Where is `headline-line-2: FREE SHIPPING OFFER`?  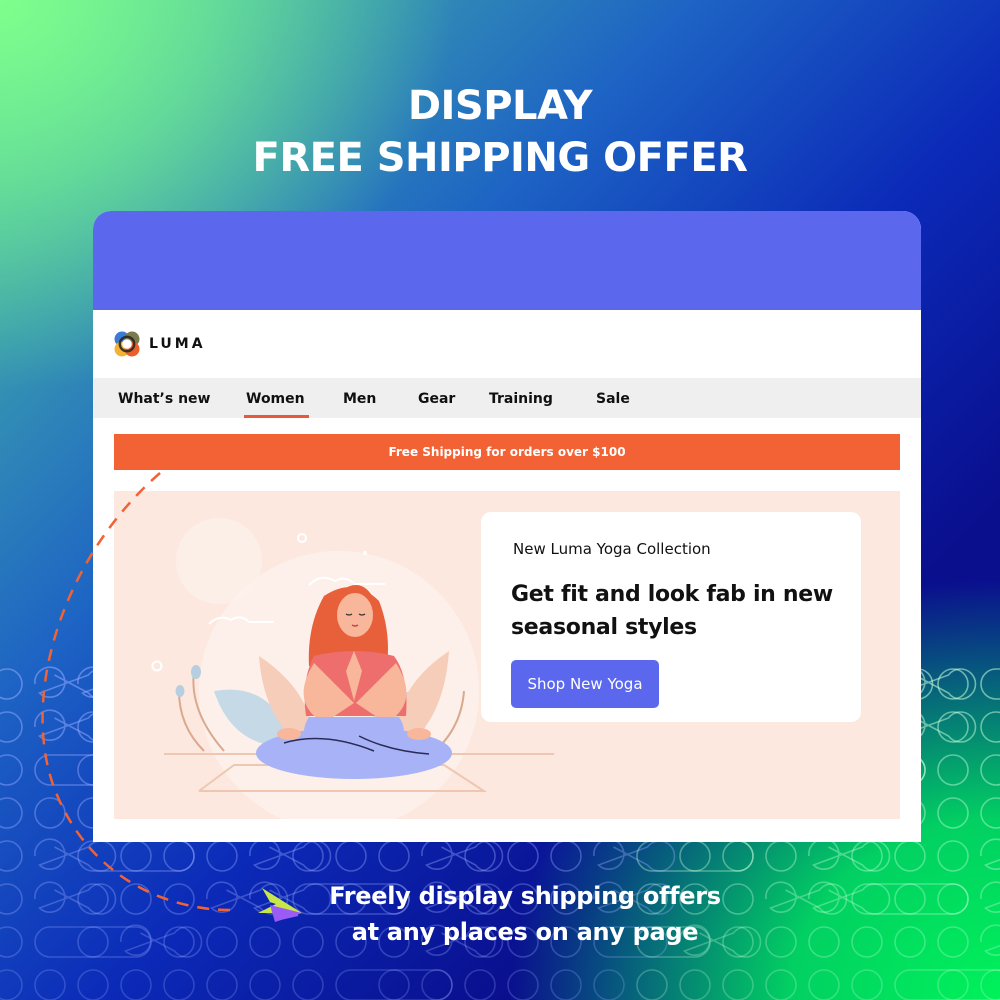
headline-line-2: FREE SHIPPING OFFER is located at coordinates (500, 158).